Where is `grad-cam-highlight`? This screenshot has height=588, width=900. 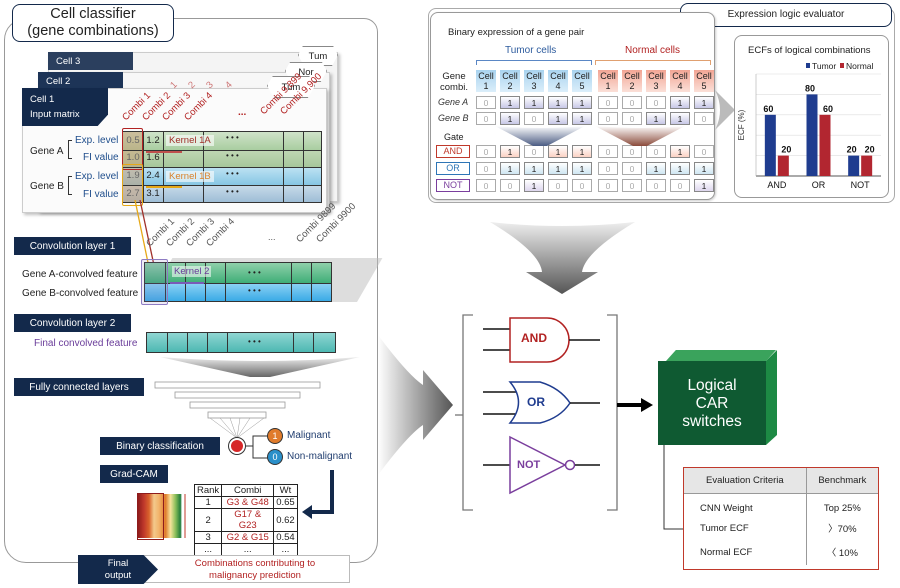
grad-cam-highlight is located at coordinates (150, 516).